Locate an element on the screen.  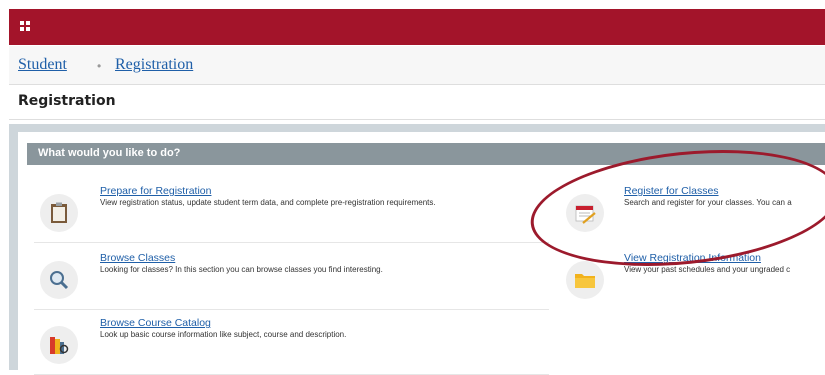
breadcrumb-student-link: Student is located at coordinates (42, 65).